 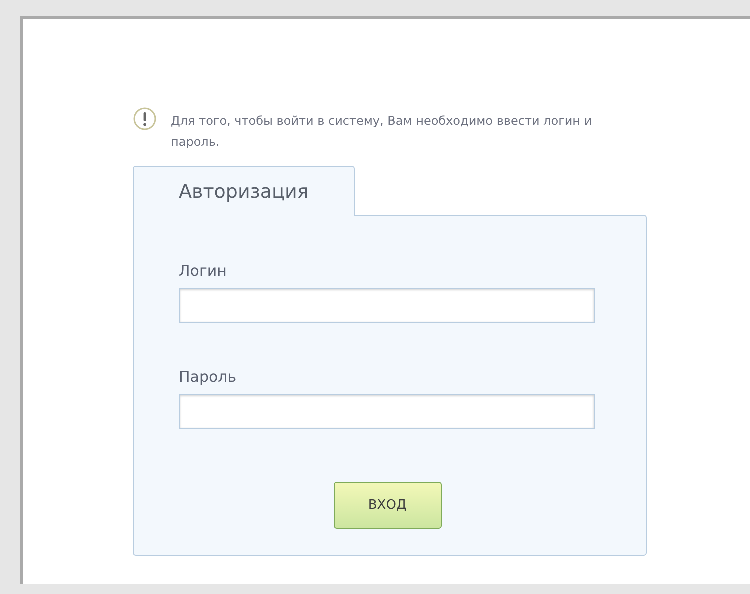 What do you see at coordinates (208, 377) in the screenshot?
I see `field-label: Пароль` at bounding box center [208, 377].